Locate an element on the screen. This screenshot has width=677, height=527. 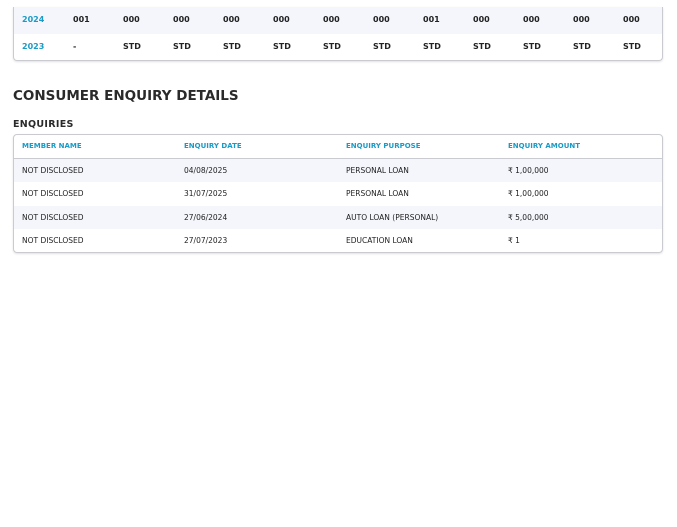
enquiry-purpose-cell: EDUCATION LOAN is located at coordinates (379, 240).